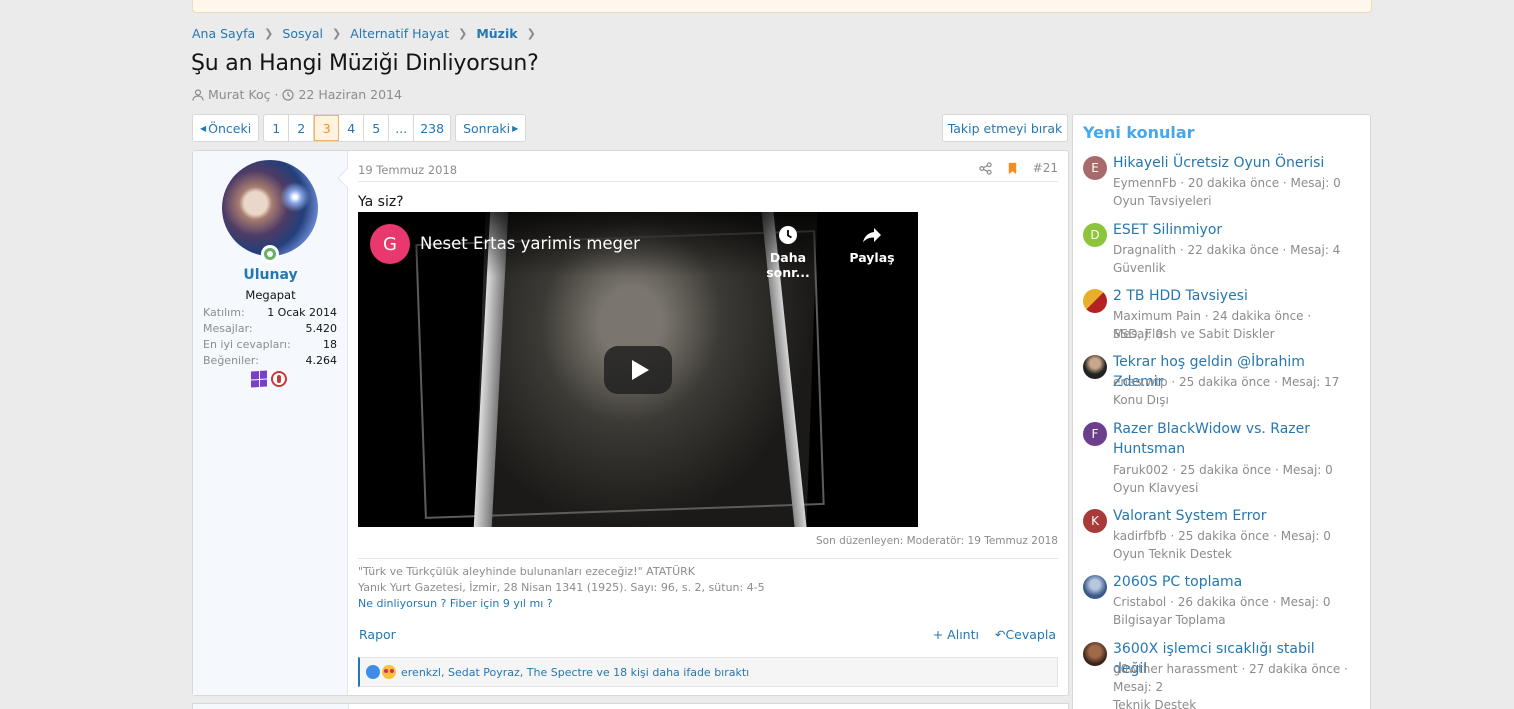  Describe the element at coordinates (399, 33) in the screenshot. I see `breadcrumb-item-alternatif-hayat: Alternatif Hayat` at that location.